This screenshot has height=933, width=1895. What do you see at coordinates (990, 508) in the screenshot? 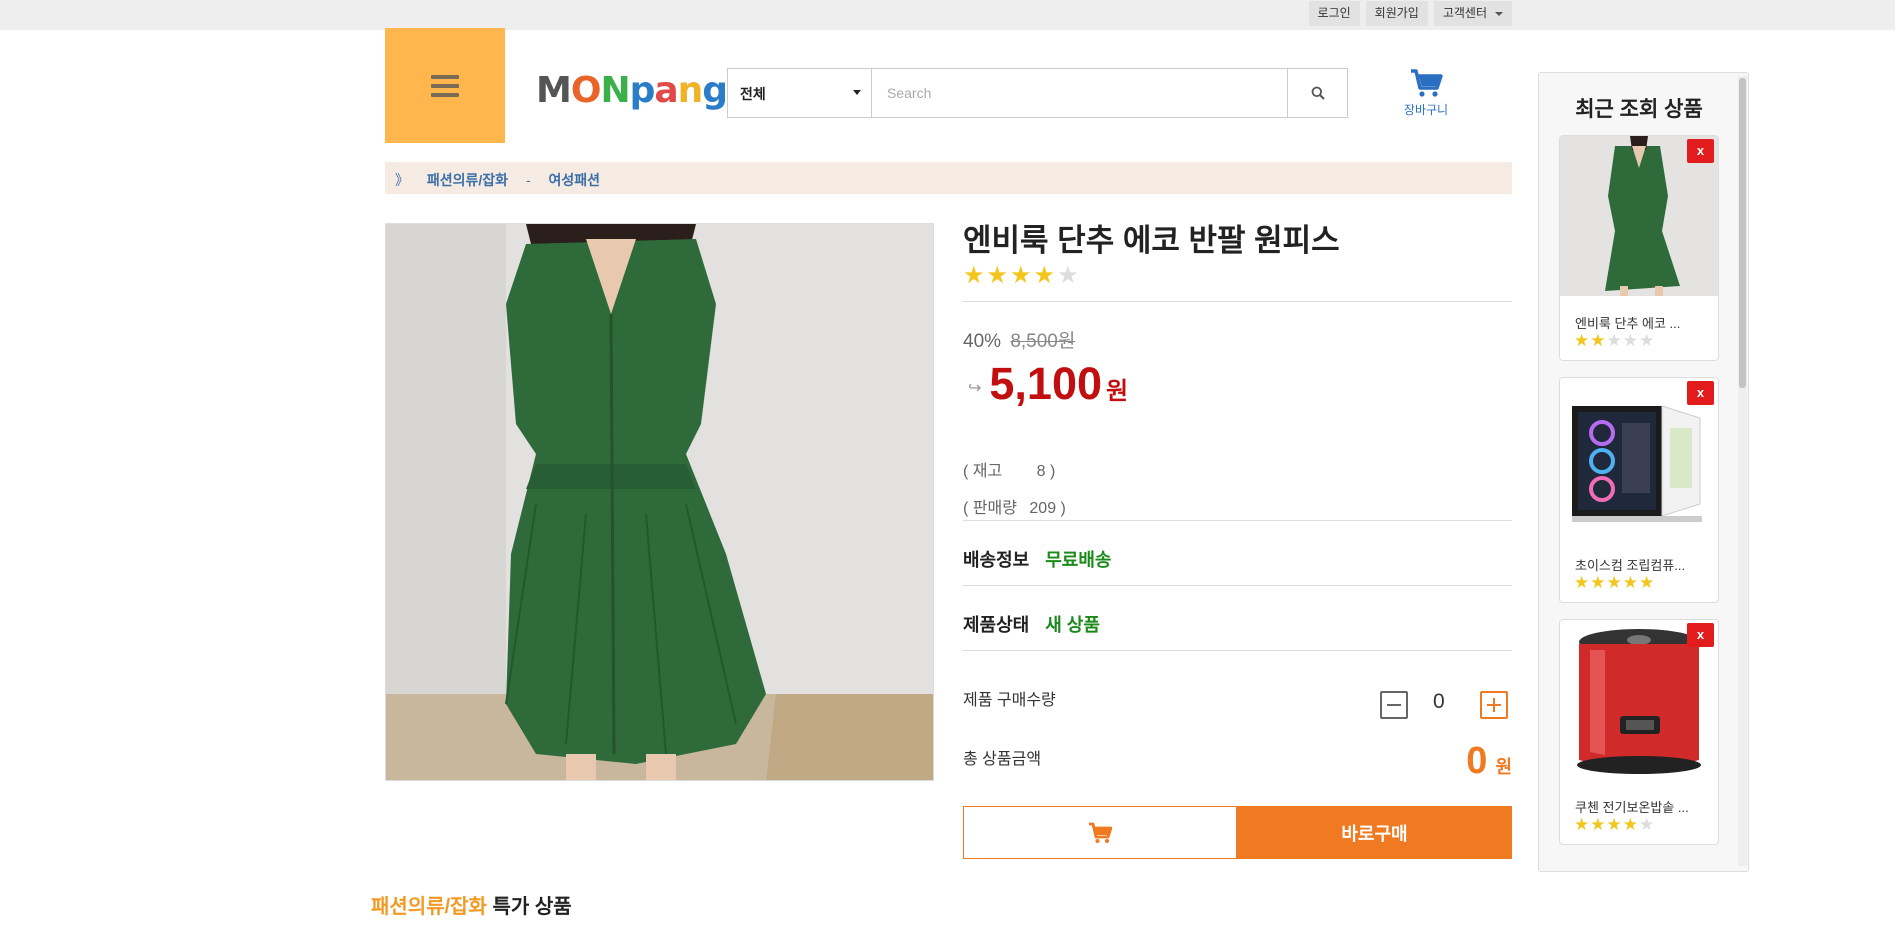
I see `sold-label: ( 판매량` at bounding box center [990, 508].